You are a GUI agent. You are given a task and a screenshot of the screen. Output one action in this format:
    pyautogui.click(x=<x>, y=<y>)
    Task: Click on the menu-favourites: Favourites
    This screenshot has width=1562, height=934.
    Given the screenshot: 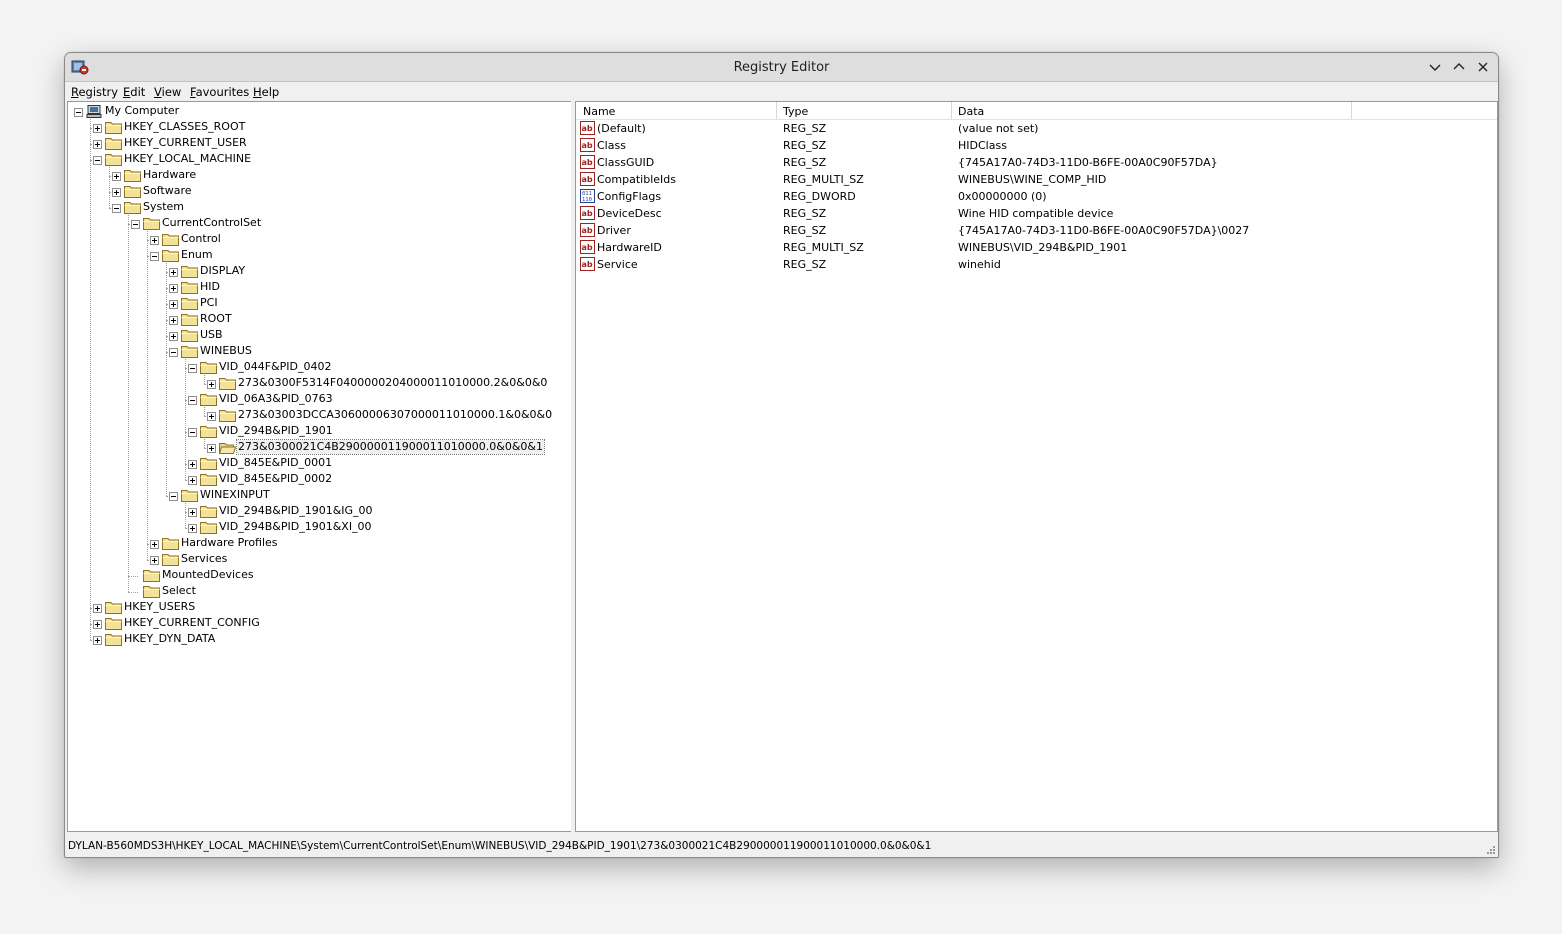 What is the action you would take?
    pyautogui.click(x=219, y=92)
    